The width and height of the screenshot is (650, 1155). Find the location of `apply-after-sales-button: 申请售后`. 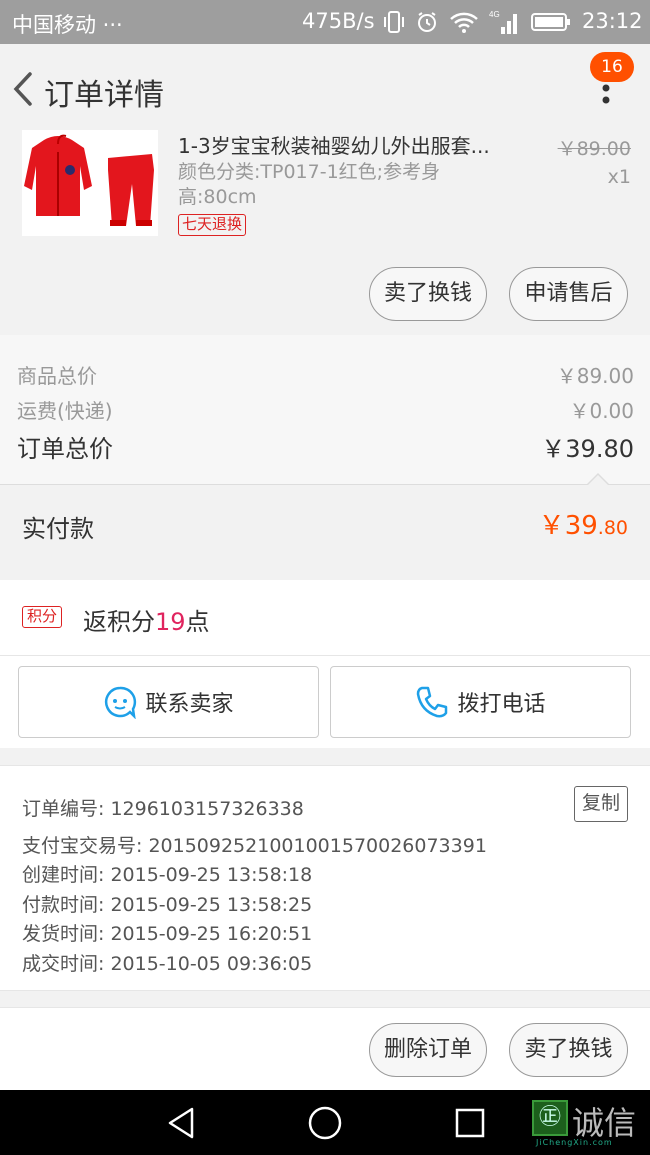

apply-after-sales-button: 申请售后 is located at coordinates (568, 294).